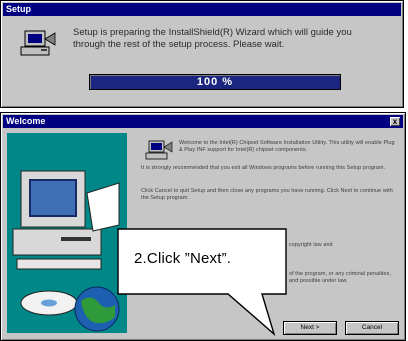 This screenshot has height=341, width=408. What do you see at coordinates (202, 282) in the screenshot?
I see `callout-bubble` at bounding box center [202, 282].